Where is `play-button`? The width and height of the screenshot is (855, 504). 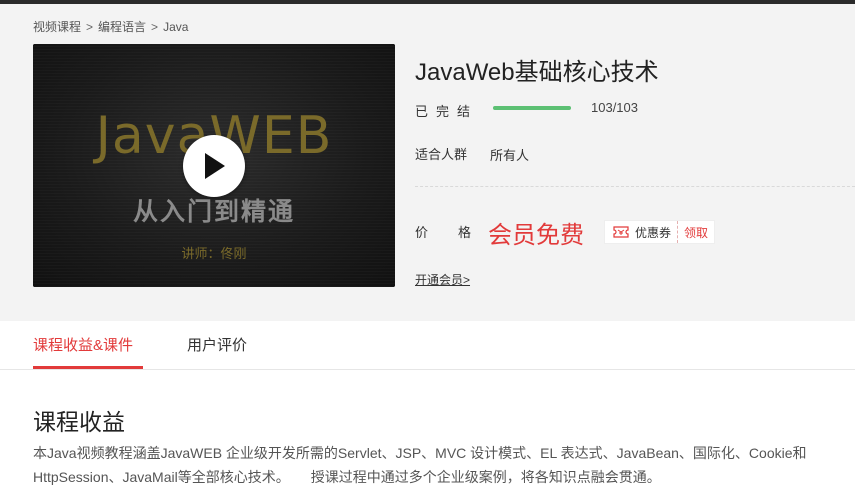 play-button is located at coordinates (214, 166).